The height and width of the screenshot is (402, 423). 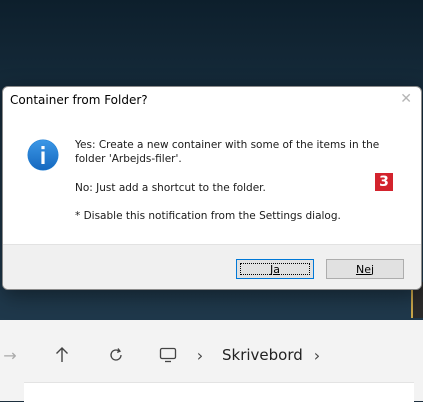 What do you see at coordinates (384, 182) in the screenshot?
I see `annotation-badge: 3` at bounding box center [384, 182].